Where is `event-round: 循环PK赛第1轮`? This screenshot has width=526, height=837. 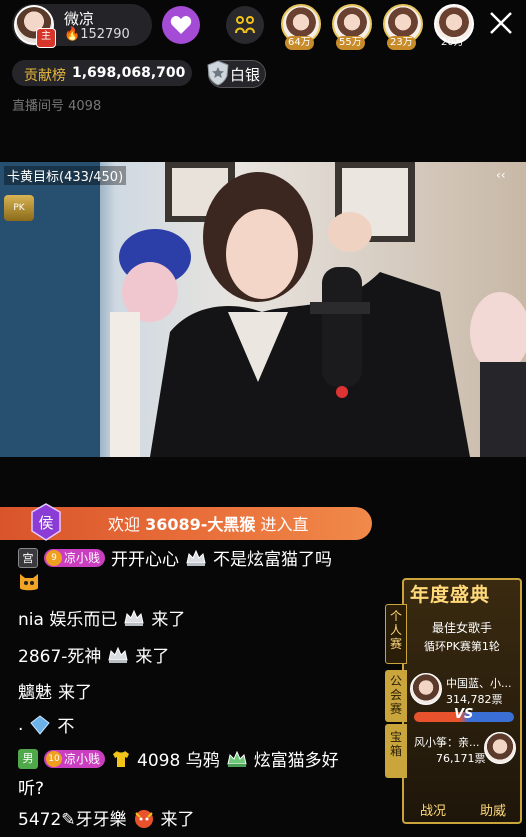
event-round: 循环PK赛第1轮 is located at coordinates (462, 646).